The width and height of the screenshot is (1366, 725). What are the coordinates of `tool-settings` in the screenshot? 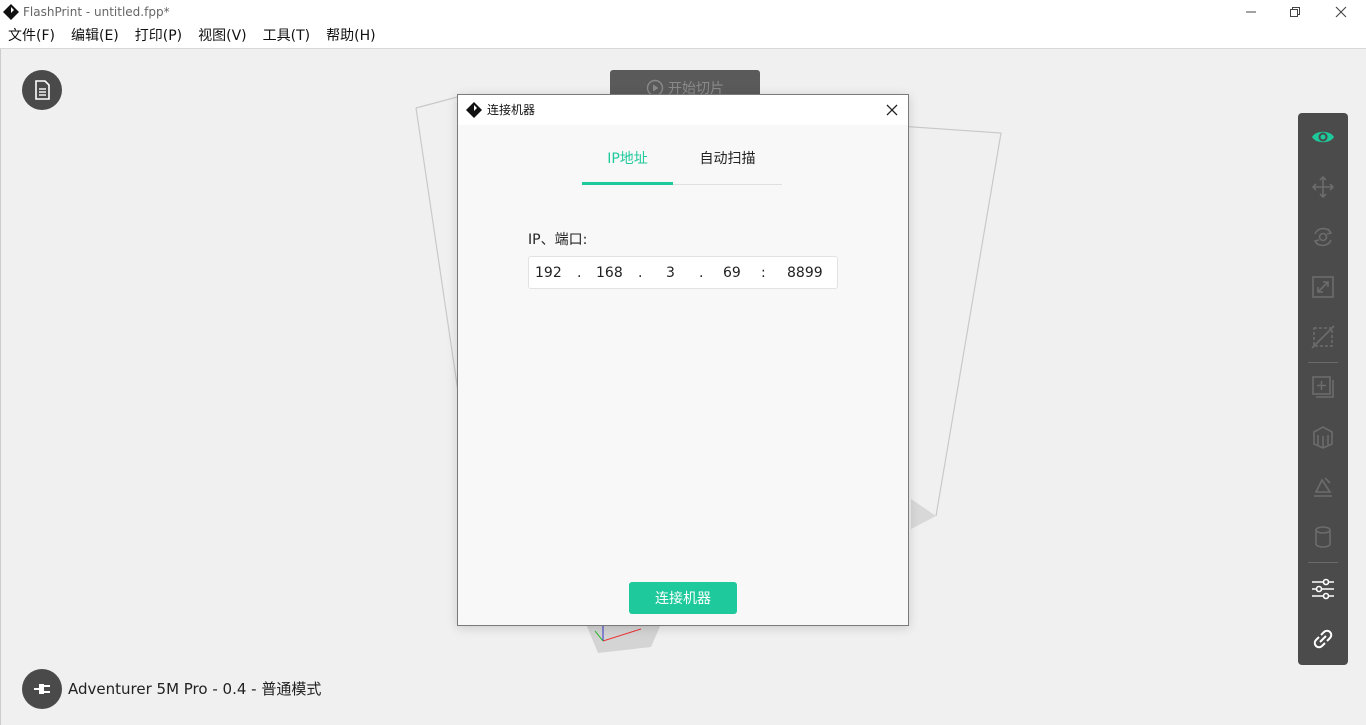 It's located at (1323, 589).